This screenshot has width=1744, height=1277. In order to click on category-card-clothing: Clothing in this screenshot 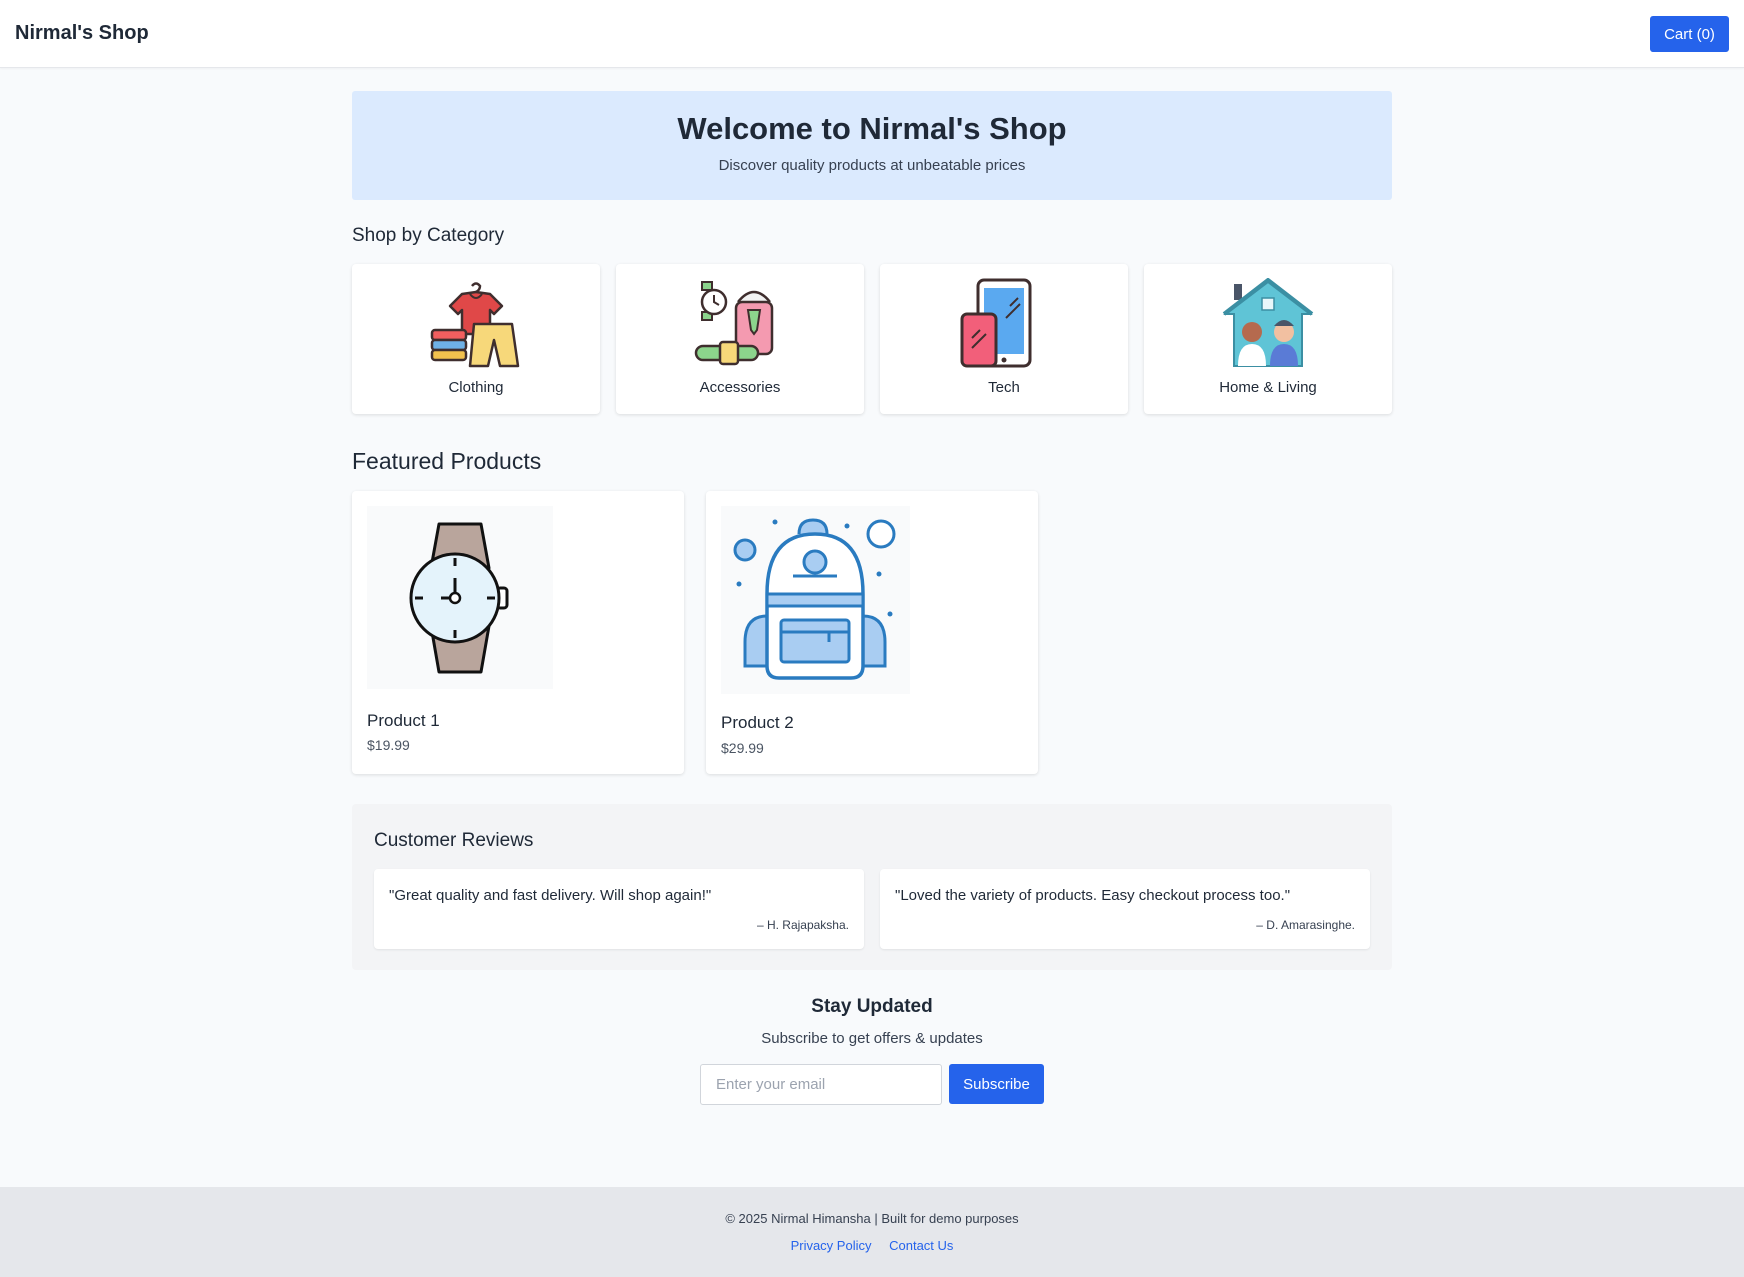, I will do `click(476, 339)`.